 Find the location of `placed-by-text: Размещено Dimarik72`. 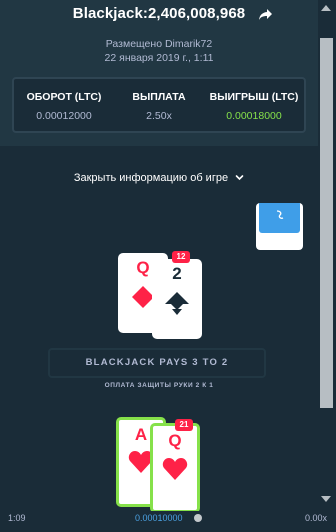

placed-by-text: Размещено Dimarik72 is located at coordinates (159, 44).